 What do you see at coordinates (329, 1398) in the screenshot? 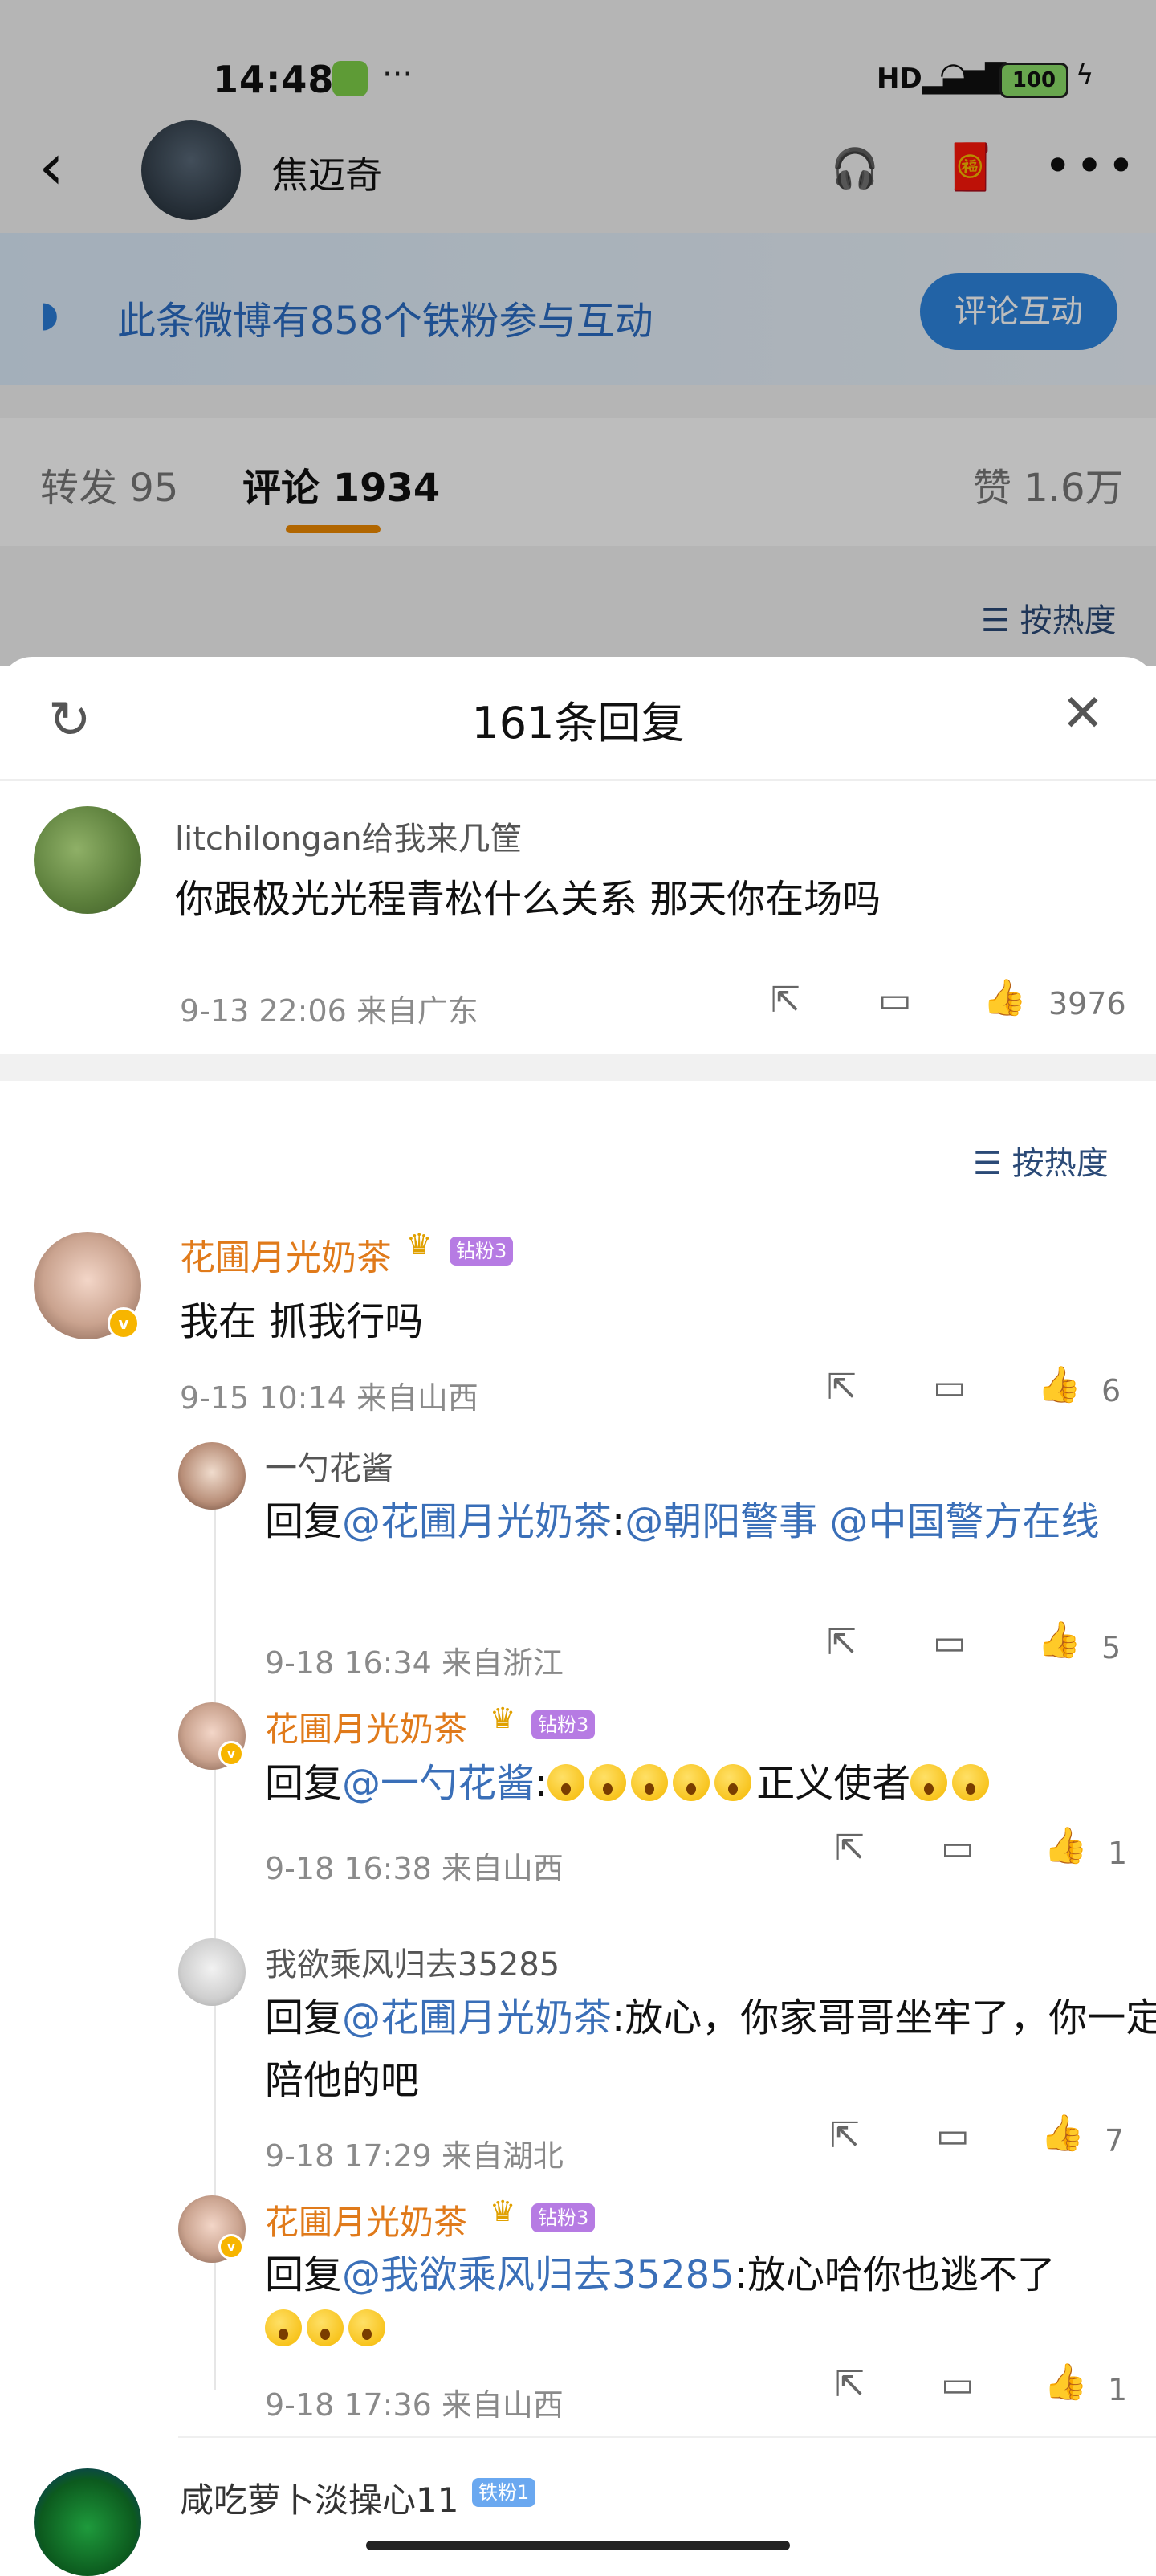
I see `comment-meta: 9-15 10:14 来自山西` at bounding box center [329, 1398].